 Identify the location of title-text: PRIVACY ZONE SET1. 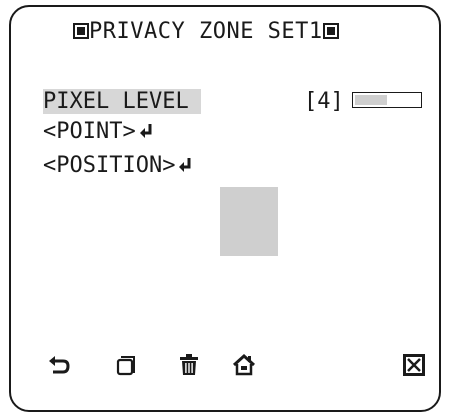
(206, 31).